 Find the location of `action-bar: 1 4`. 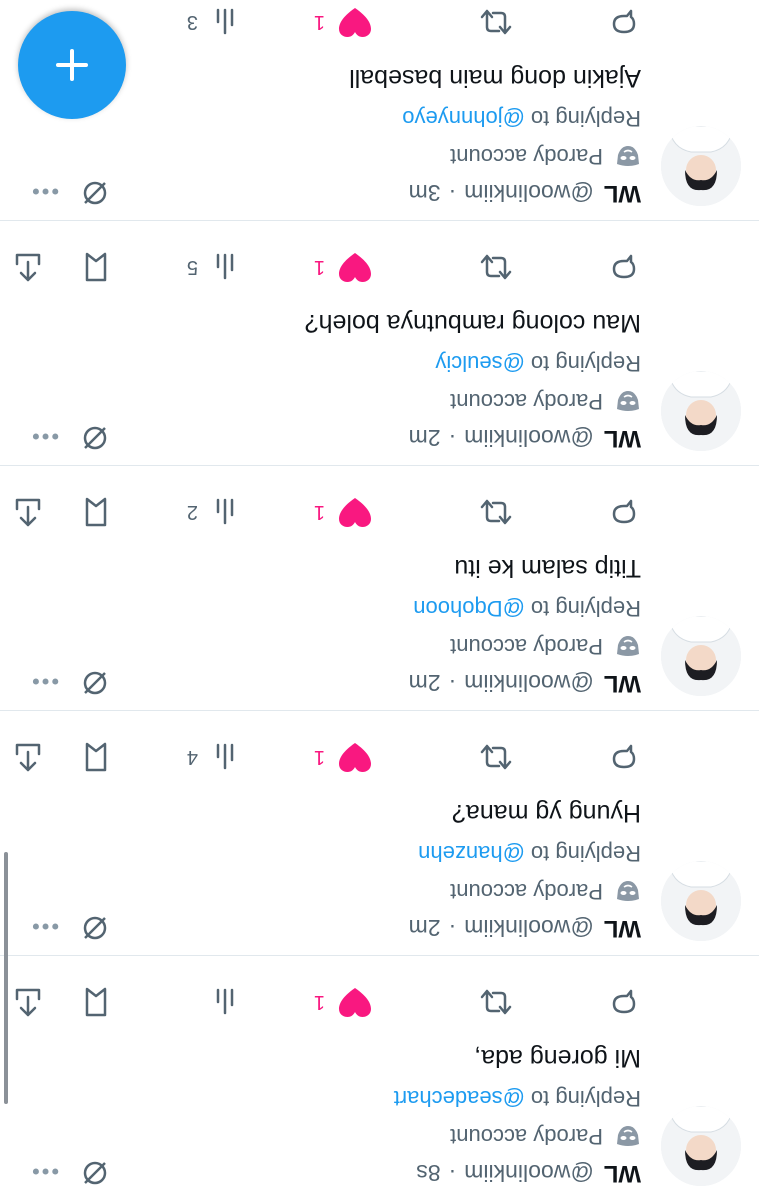

action-bar: 1 4 is located at coordinates (328, 757).